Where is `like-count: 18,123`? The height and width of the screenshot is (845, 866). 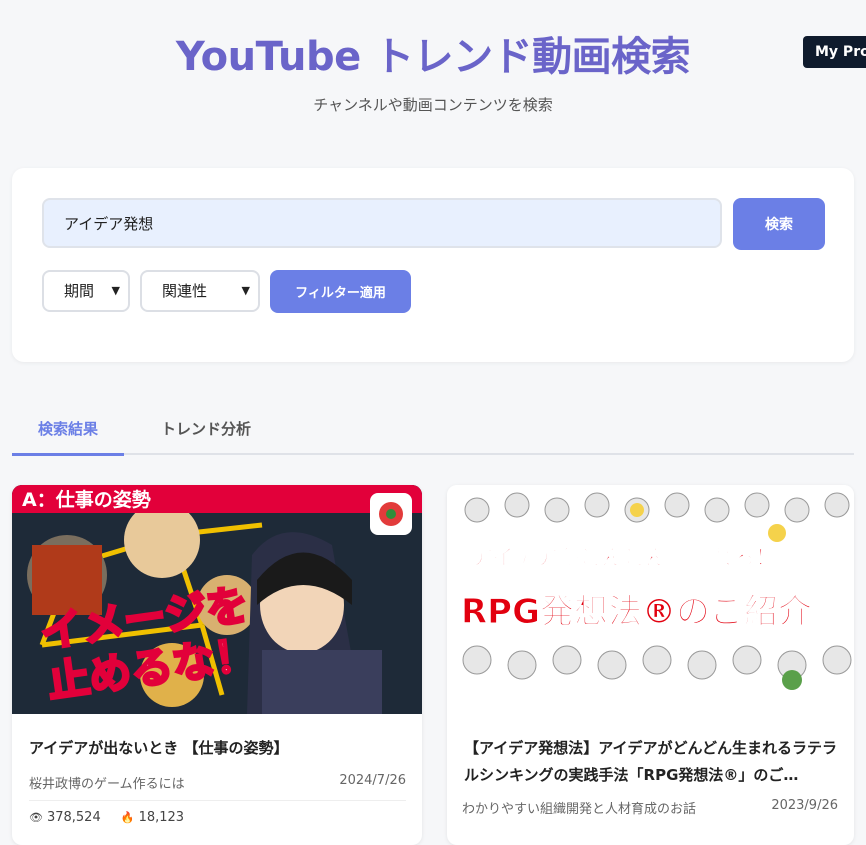 like-count: 18,123 is located at coordinates (161, 817).